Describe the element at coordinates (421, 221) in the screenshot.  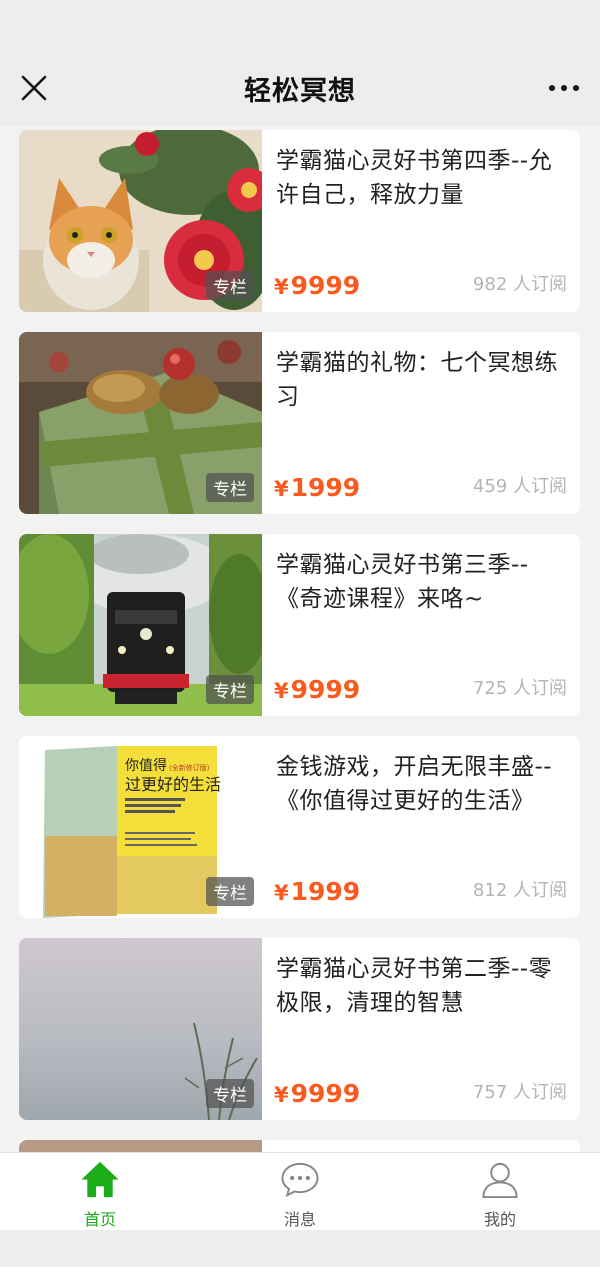
I see `course-info: 学霸猫心灵好书第四季--允许自己，释放力量 ¥9999 982 人订阅` at that location.